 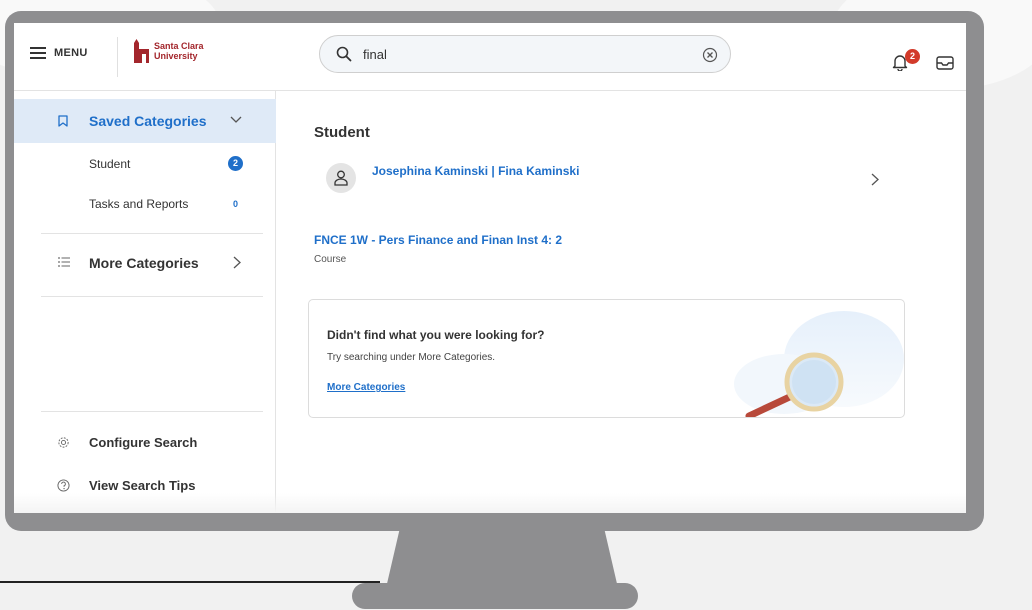 I want to click on search-icon, so click(x=344, y=54).